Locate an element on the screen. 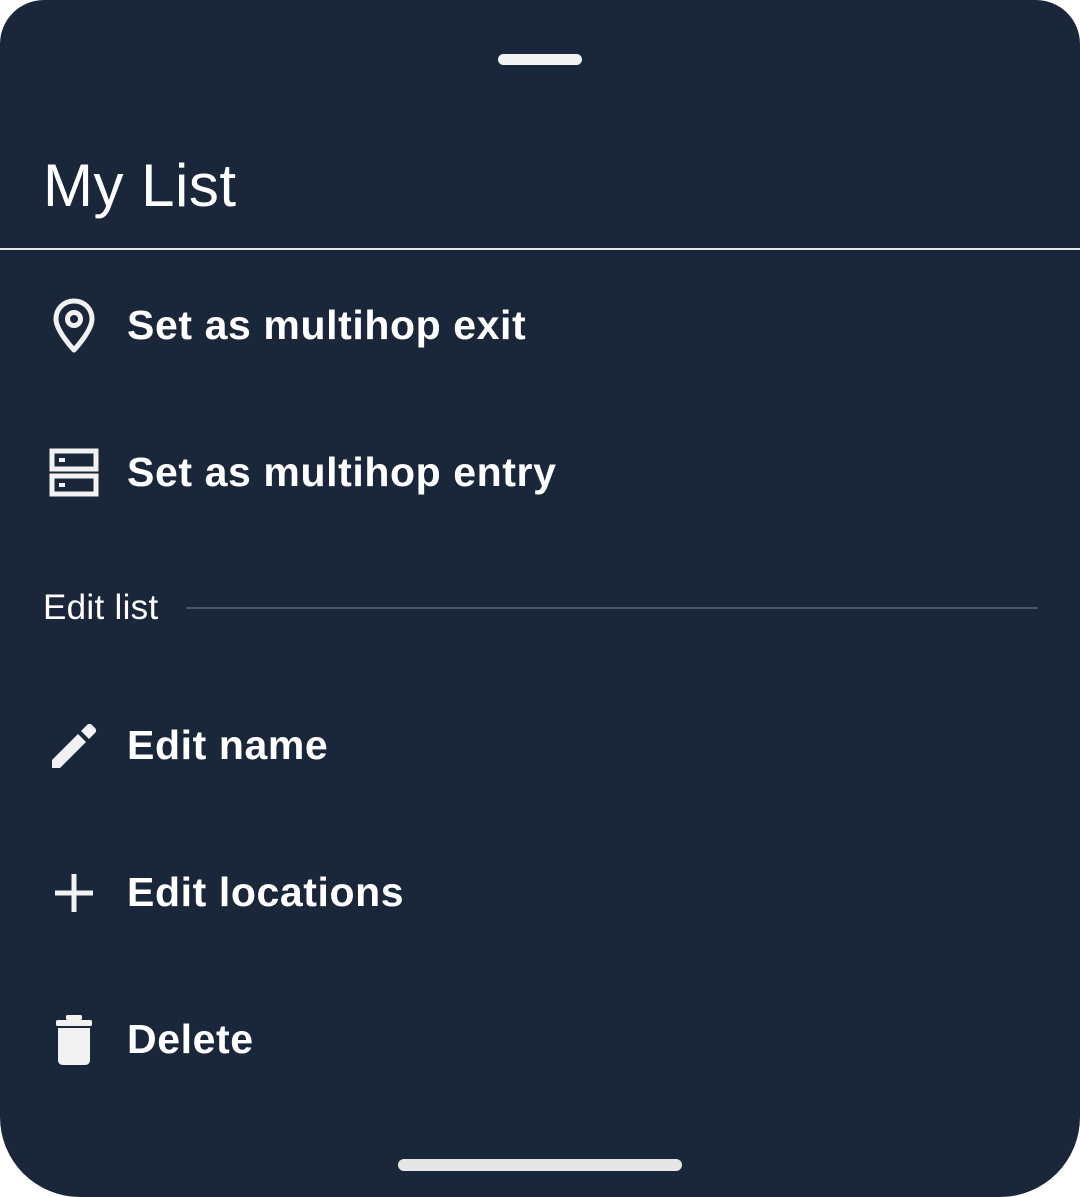 This screenshot has width=1080, height=1197. title-divider is located at coordinates (540, 249).